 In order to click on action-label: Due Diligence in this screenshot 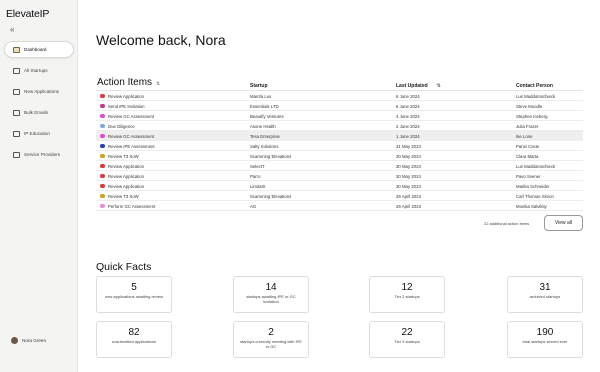, I will do `click(121, 126)`.